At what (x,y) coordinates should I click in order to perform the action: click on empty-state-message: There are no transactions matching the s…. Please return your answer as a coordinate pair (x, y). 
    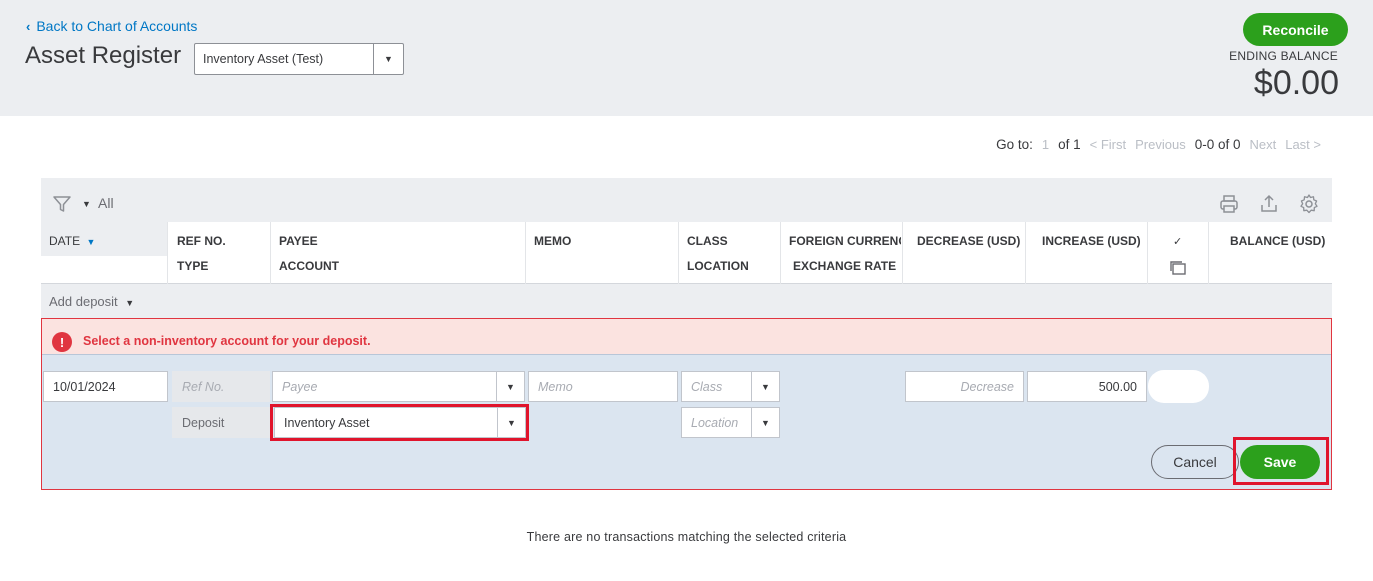
    Looking at the image, I should click on (686, 537).